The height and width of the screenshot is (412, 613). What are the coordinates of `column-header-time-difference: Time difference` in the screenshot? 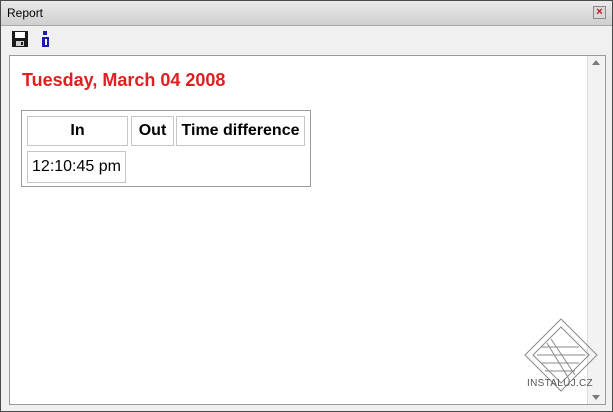 It's located at (240, 131).